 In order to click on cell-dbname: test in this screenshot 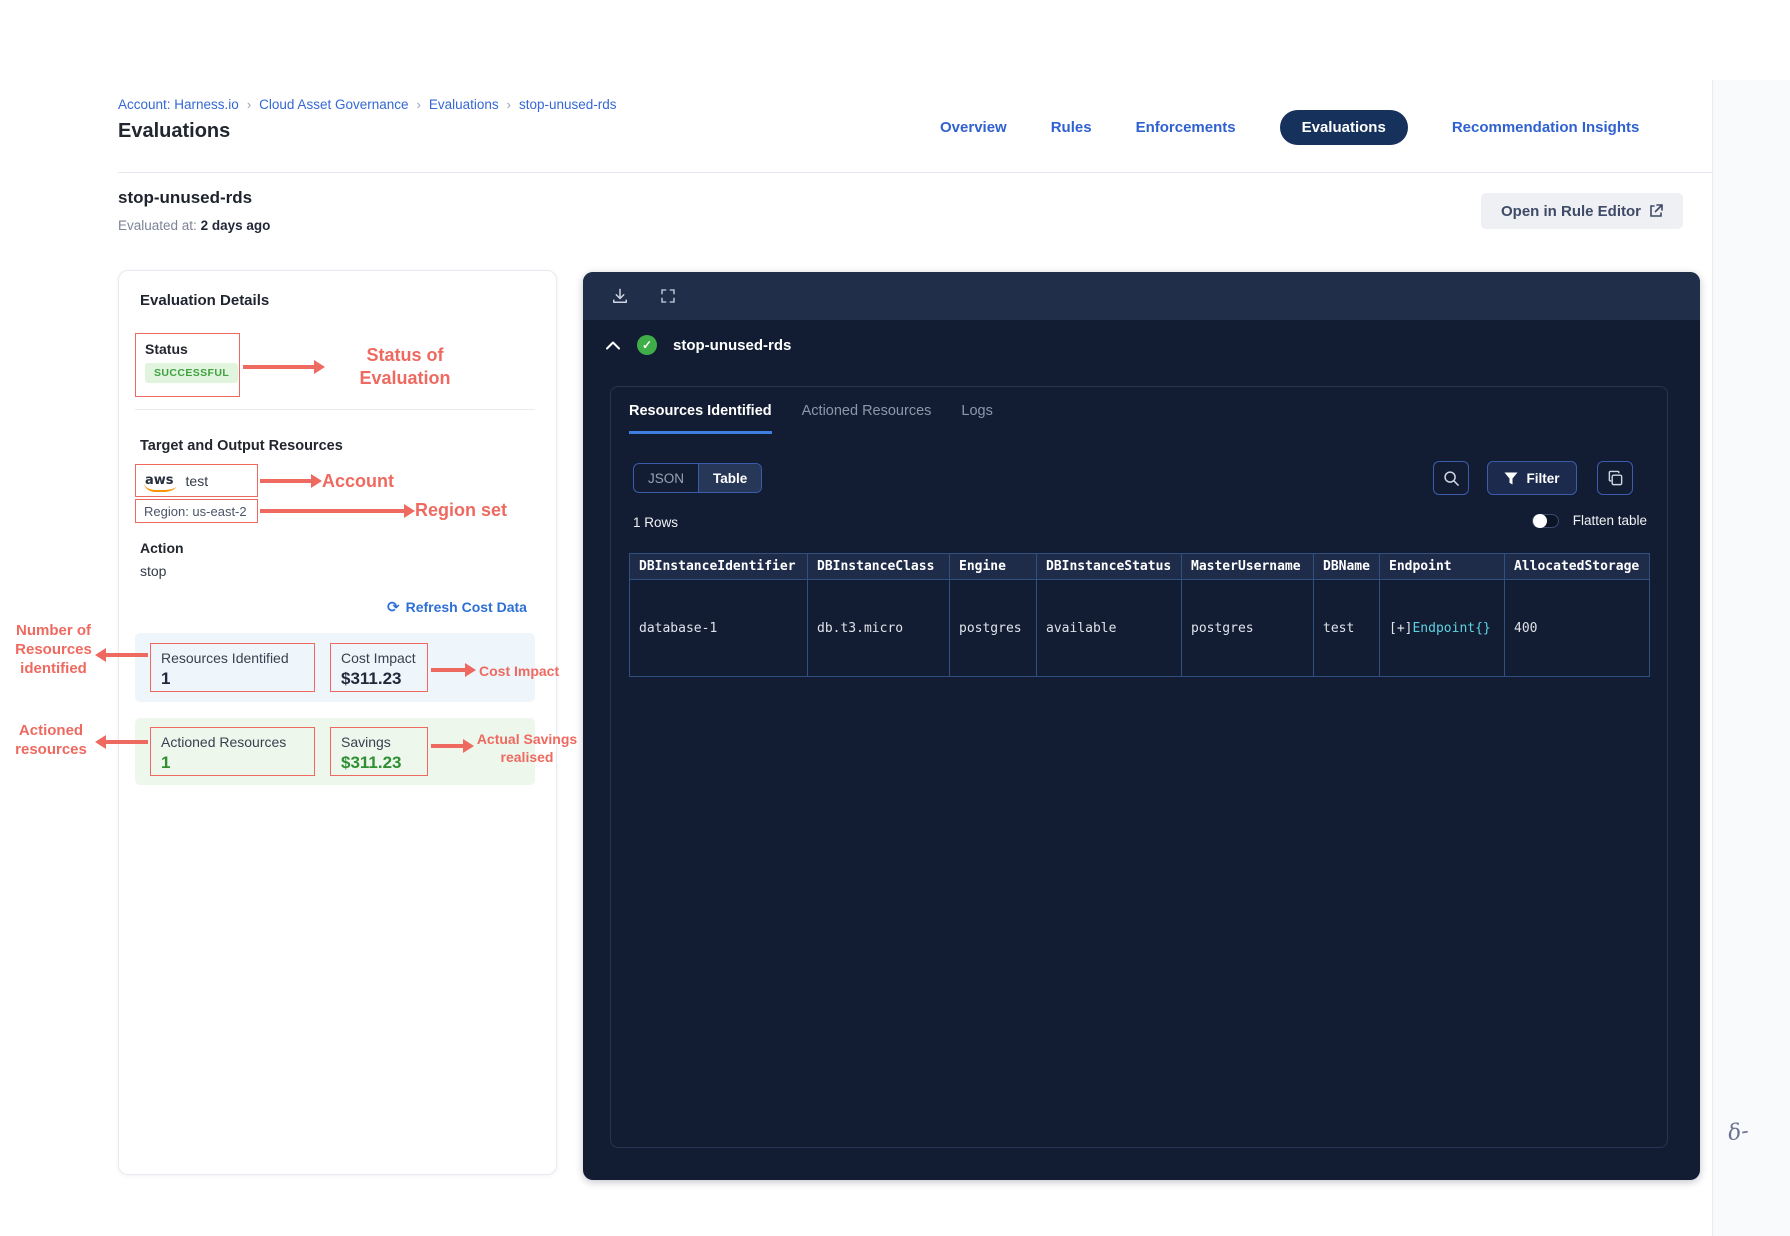, I will do `click(1346, 628)`.